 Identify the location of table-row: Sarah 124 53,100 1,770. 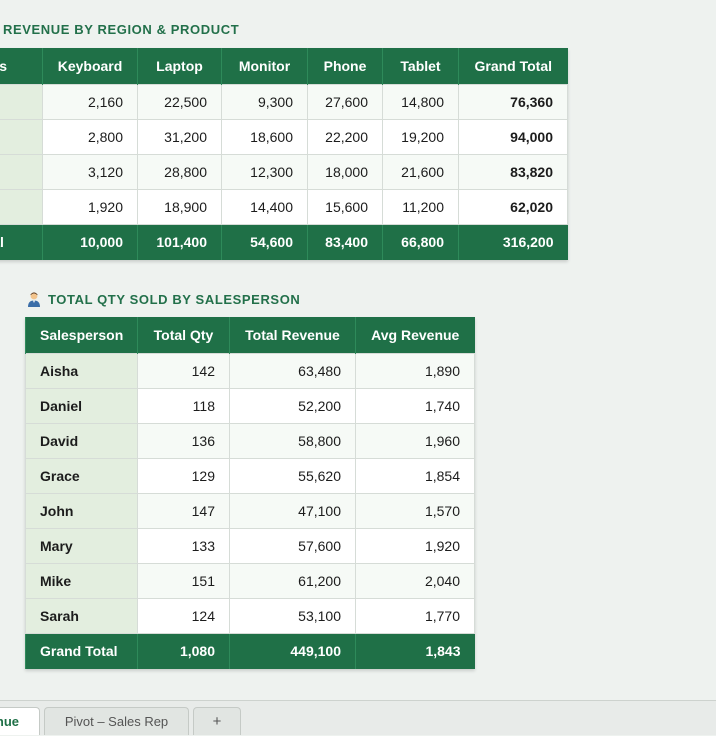
(250, 615).